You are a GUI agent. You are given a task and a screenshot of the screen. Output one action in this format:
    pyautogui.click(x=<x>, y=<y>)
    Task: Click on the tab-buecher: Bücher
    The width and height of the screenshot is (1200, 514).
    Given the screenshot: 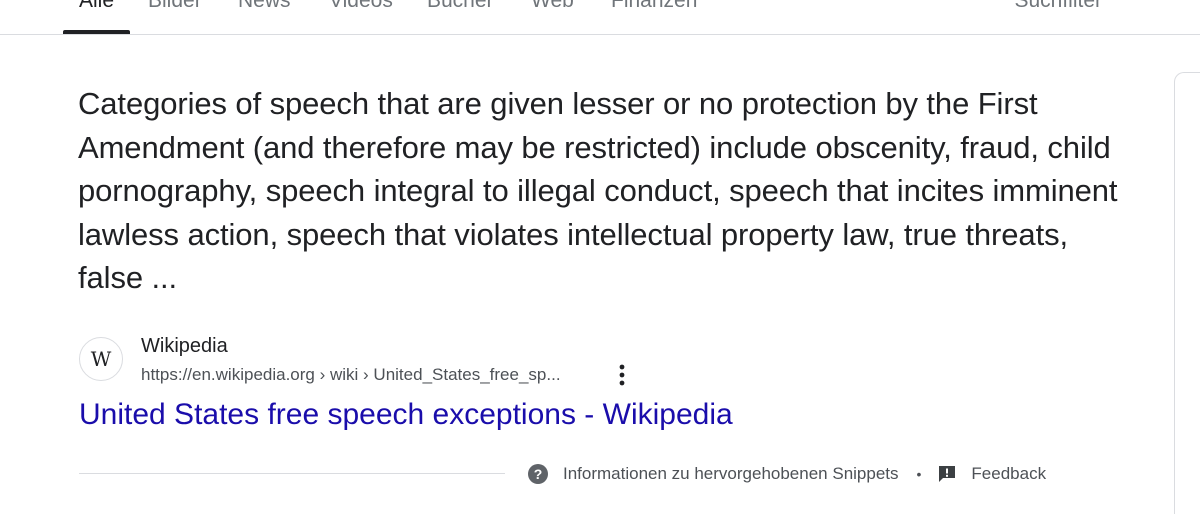 What is the action you would take?
    pyautogui.click(x=460, y=7)
    